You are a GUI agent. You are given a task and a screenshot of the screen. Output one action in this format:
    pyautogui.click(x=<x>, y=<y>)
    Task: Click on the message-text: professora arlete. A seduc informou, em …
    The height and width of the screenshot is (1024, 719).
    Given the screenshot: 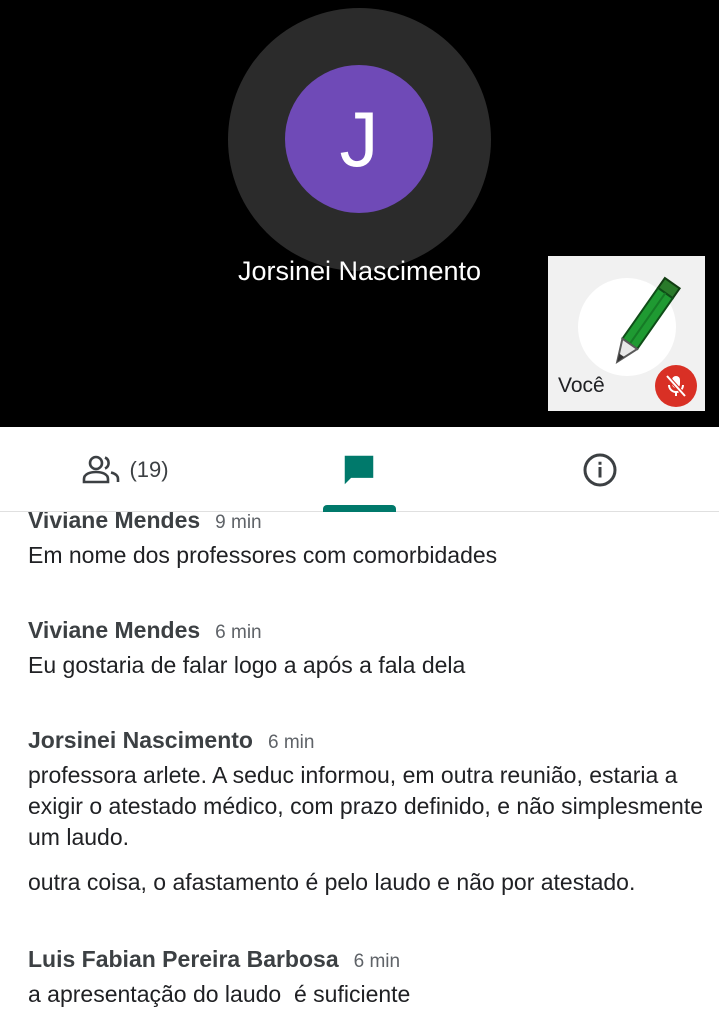 What is the action you would take?
    pyautogui.click(x=366, y=806)
    